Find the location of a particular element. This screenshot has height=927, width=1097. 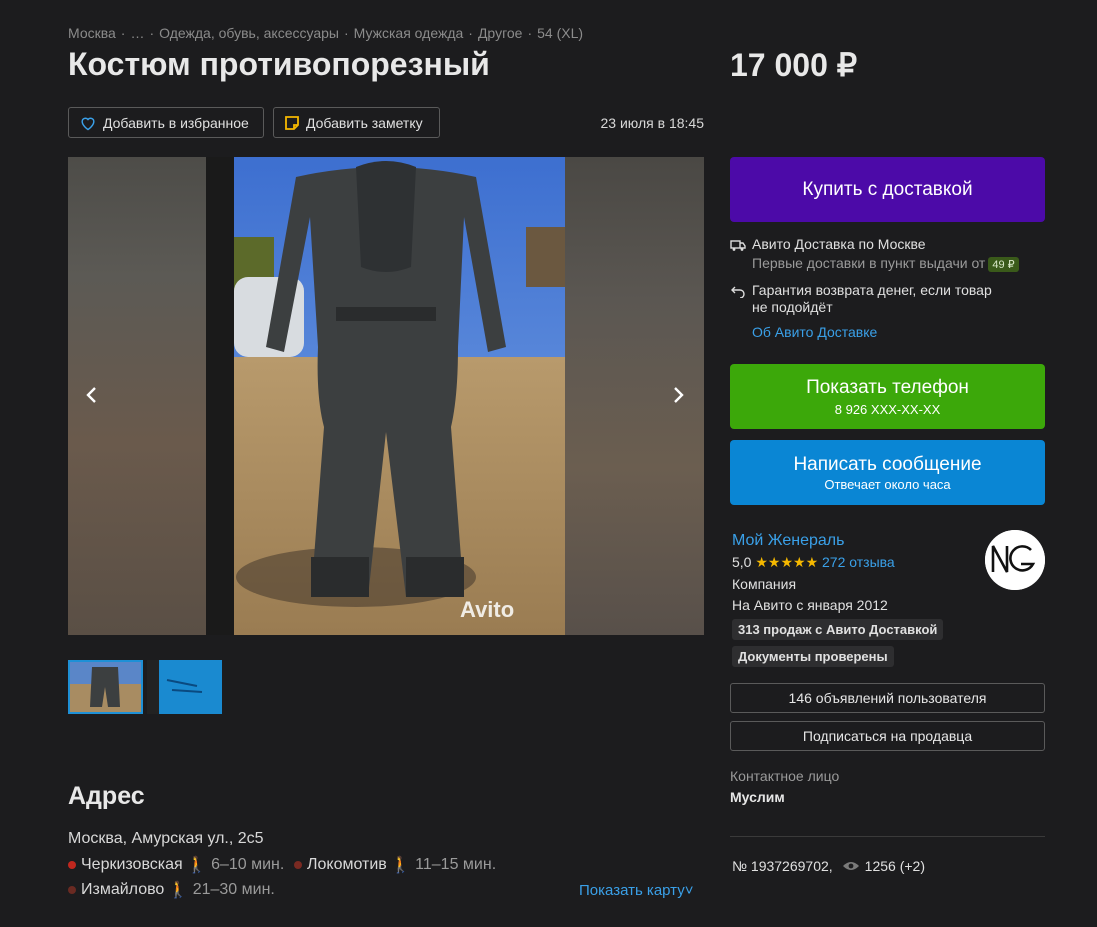

seller-name: Мой Женераль is located at coordinates (837, 541).